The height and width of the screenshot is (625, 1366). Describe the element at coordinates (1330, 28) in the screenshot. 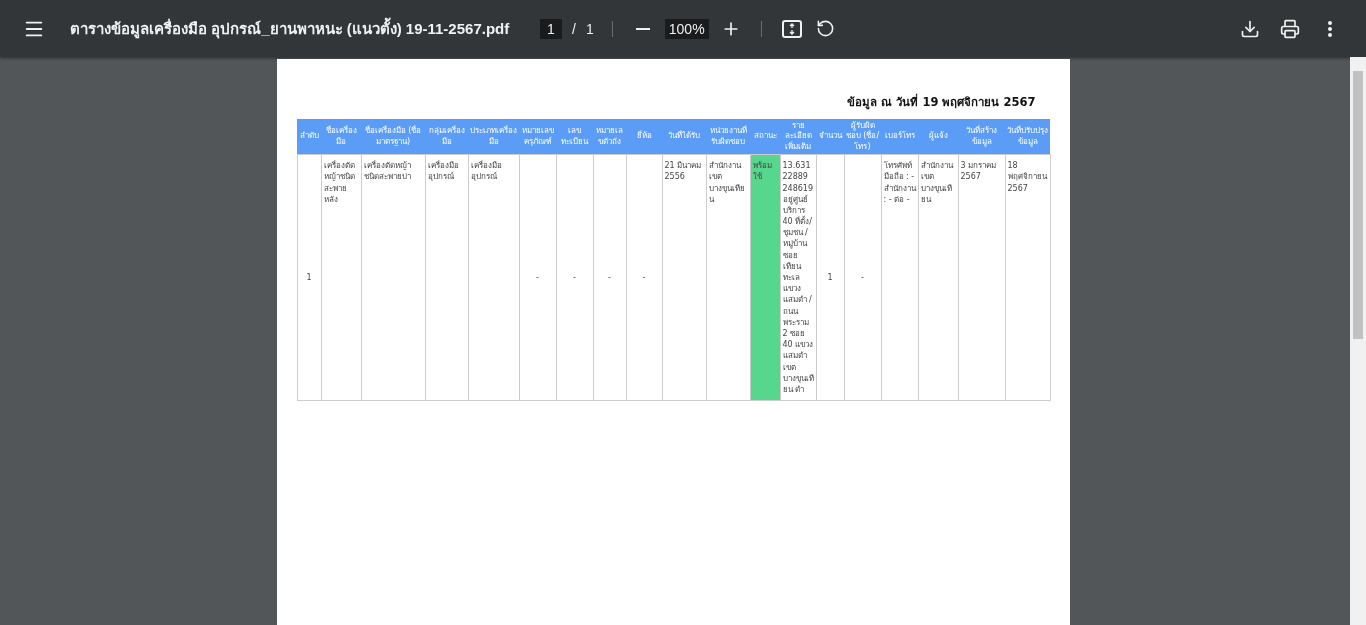

I see `more-icon` at that location.